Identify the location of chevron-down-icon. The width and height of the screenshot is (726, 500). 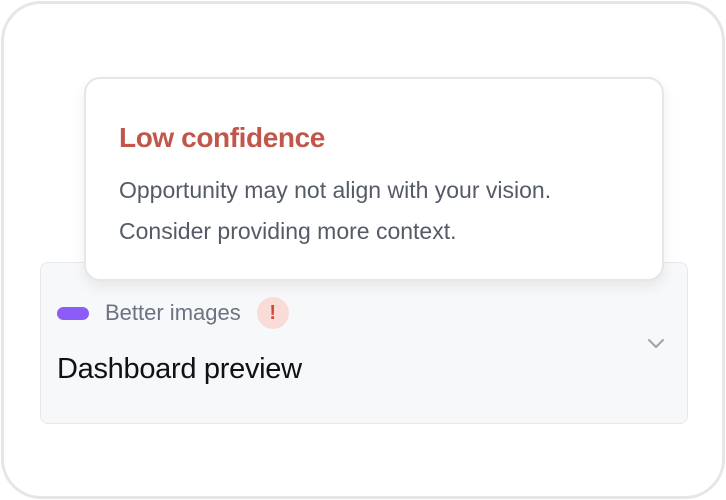
(656, 344).